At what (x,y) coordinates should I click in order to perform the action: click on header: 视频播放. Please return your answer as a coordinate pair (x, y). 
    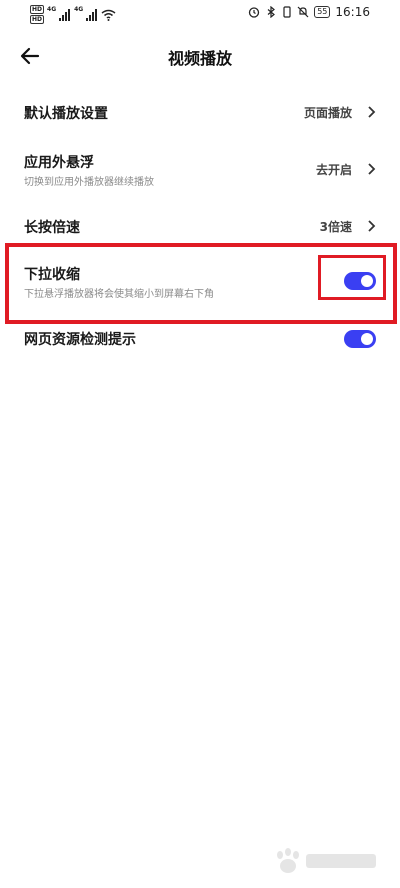
    Looking at the image, I should click on (200, 56).